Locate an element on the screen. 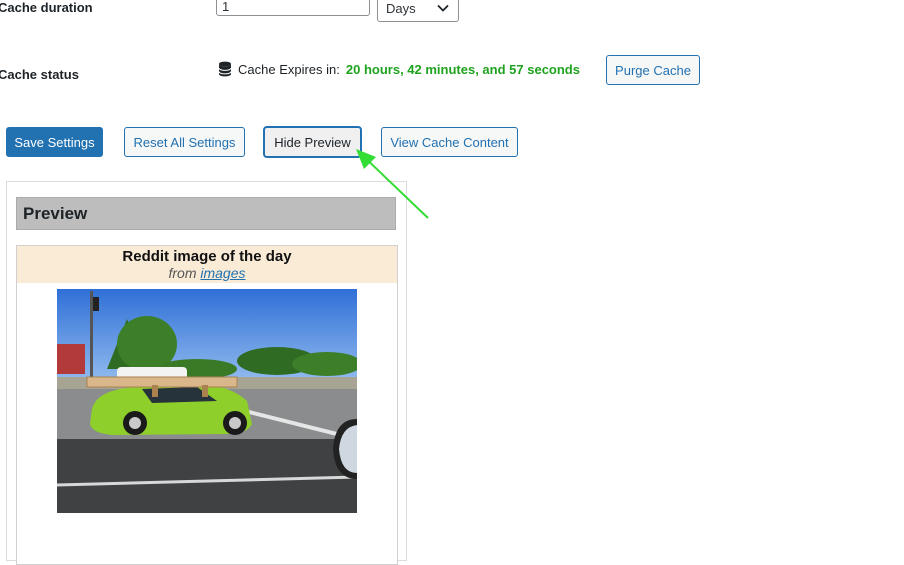 The image size is (904, 565). cache-duration-input: 1 is located at coordinates (293, 8).